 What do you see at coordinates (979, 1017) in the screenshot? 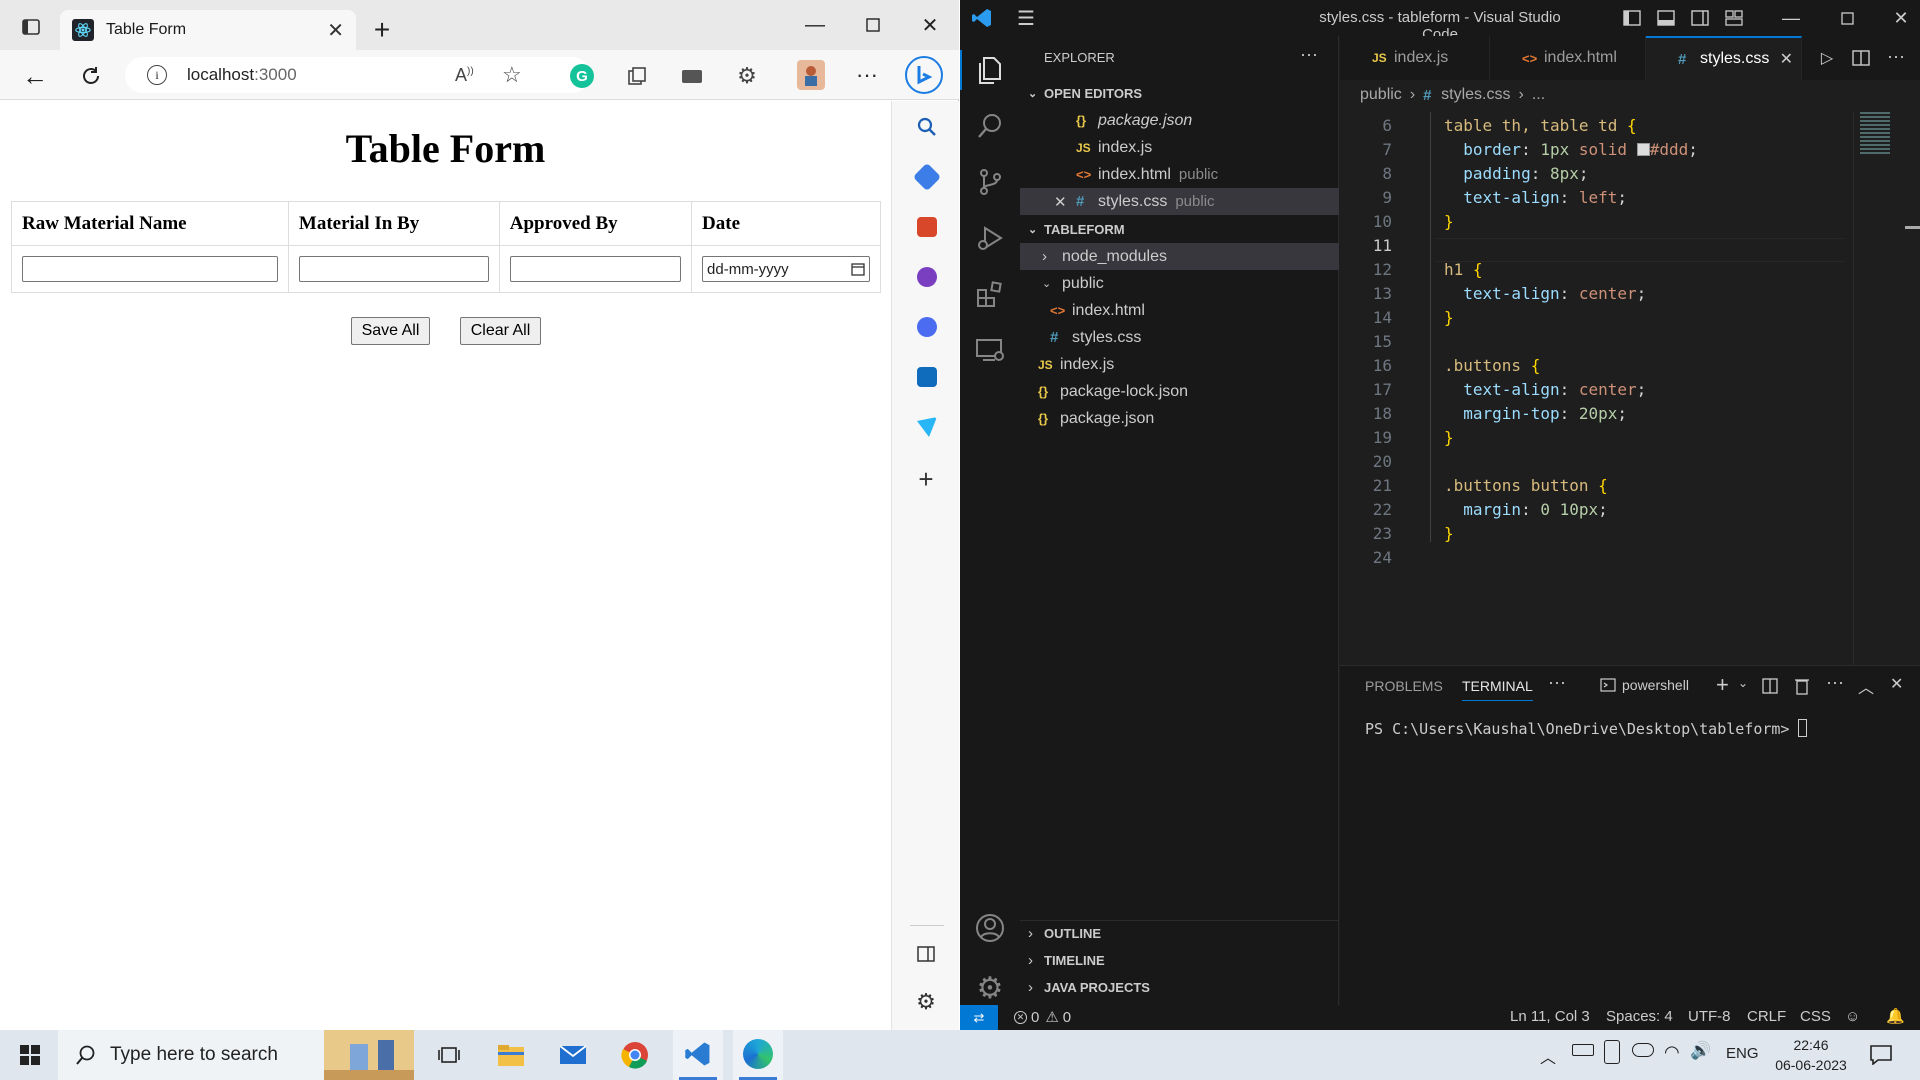
I see `remote-indicator-icon: ⇄` at bounding box center [979, 1017].